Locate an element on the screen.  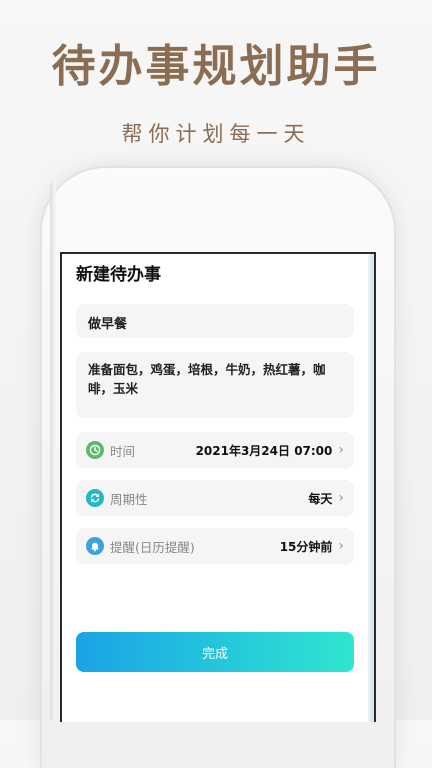
done-button: 完成 is located at coordinates (215, 652).